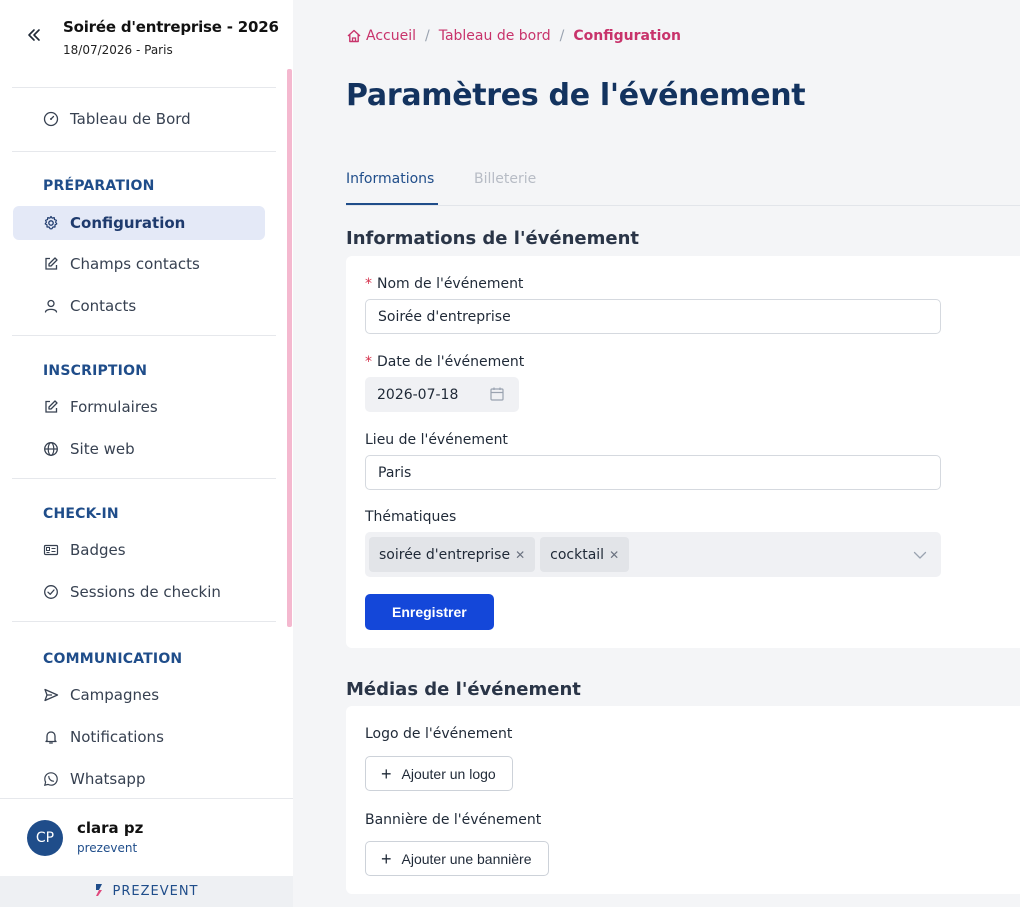 Image resolution: width=1020 pixels, height=907 pixels. I want to click on breadcrumb-dashboard: Tableau de bord, so click(495, 36).